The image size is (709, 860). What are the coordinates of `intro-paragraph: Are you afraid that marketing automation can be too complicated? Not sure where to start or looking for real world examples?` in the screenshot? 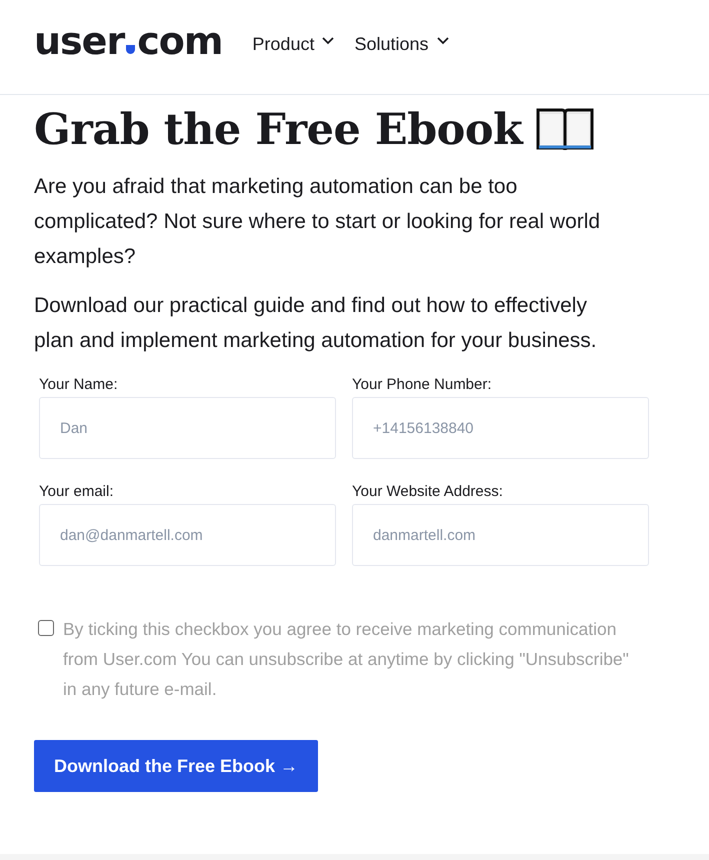 It's located at (318, 222).